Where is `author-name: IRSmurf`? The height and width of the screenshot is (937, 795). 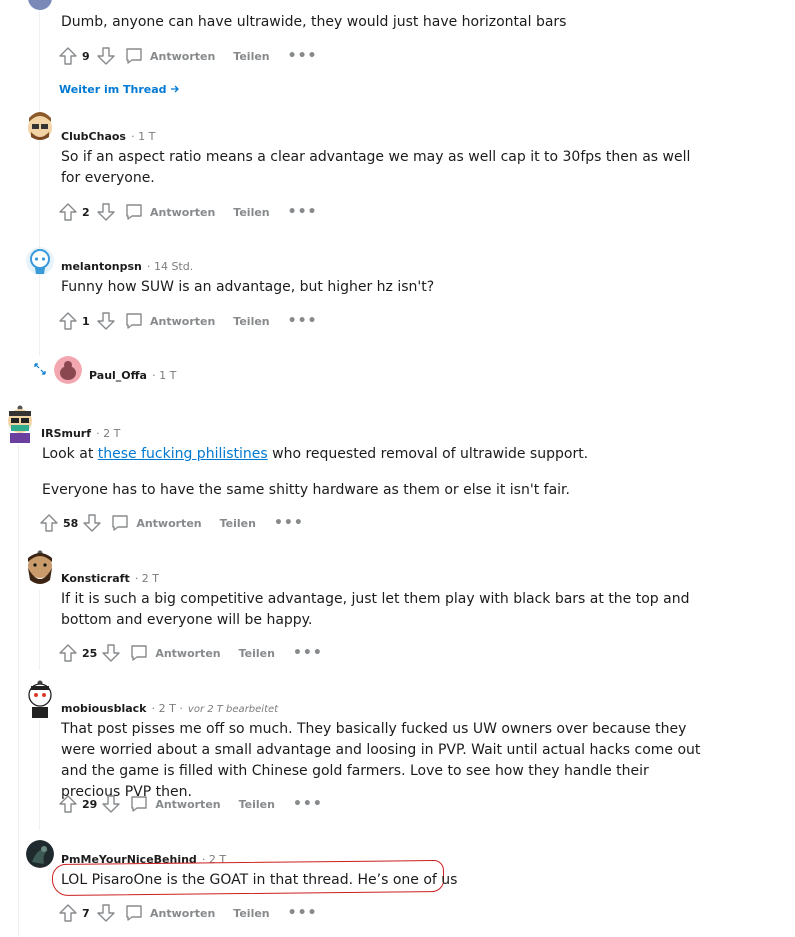 author-name: IRSmurf is located at coordinates (66, 433).